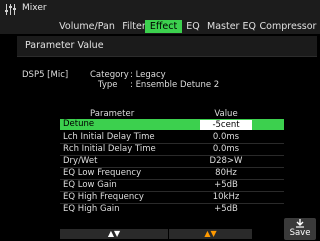 The image size is (320, 241). Describe the element at coordinates (172, 149) in the screenshot. I see `table-row: Rch Initial Delay Time 0.0ms` at that location.